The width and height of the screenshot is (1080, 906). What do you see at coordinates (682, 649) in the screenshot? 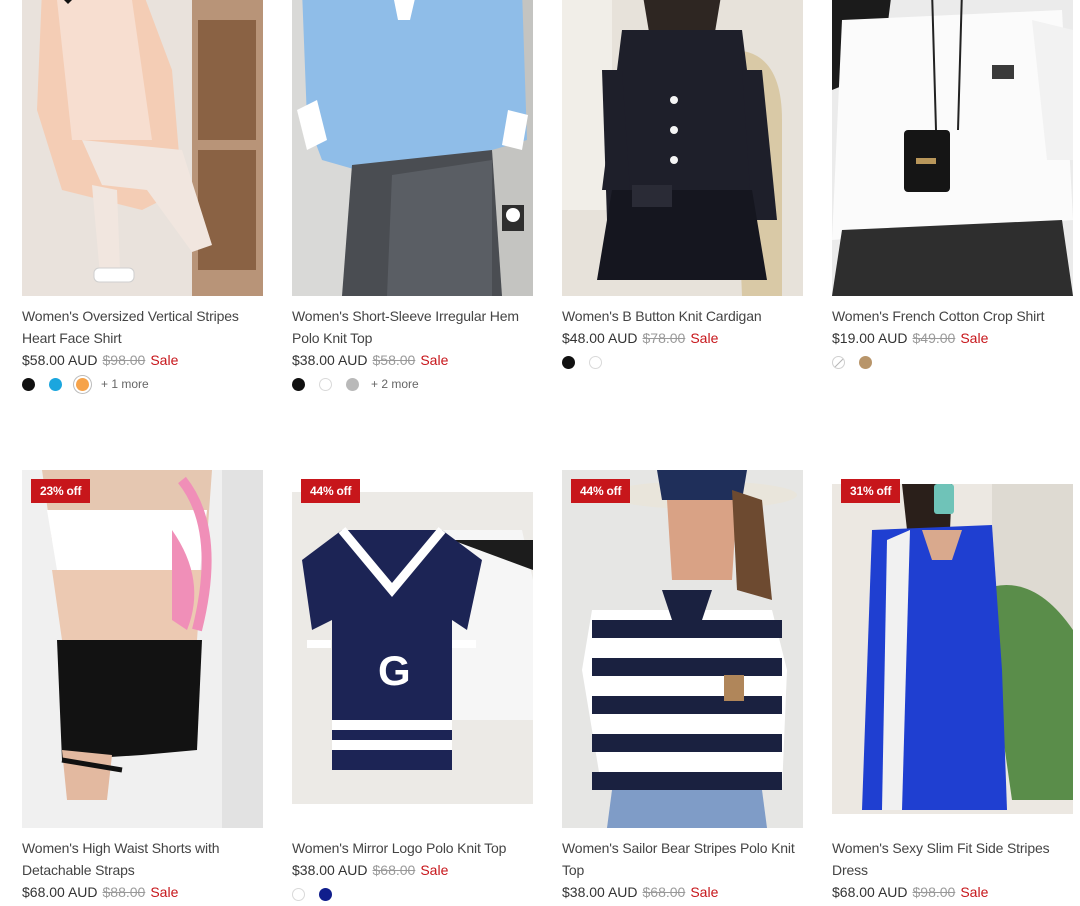
I see `product-image: 44% off` at bounding box center [682, 649].